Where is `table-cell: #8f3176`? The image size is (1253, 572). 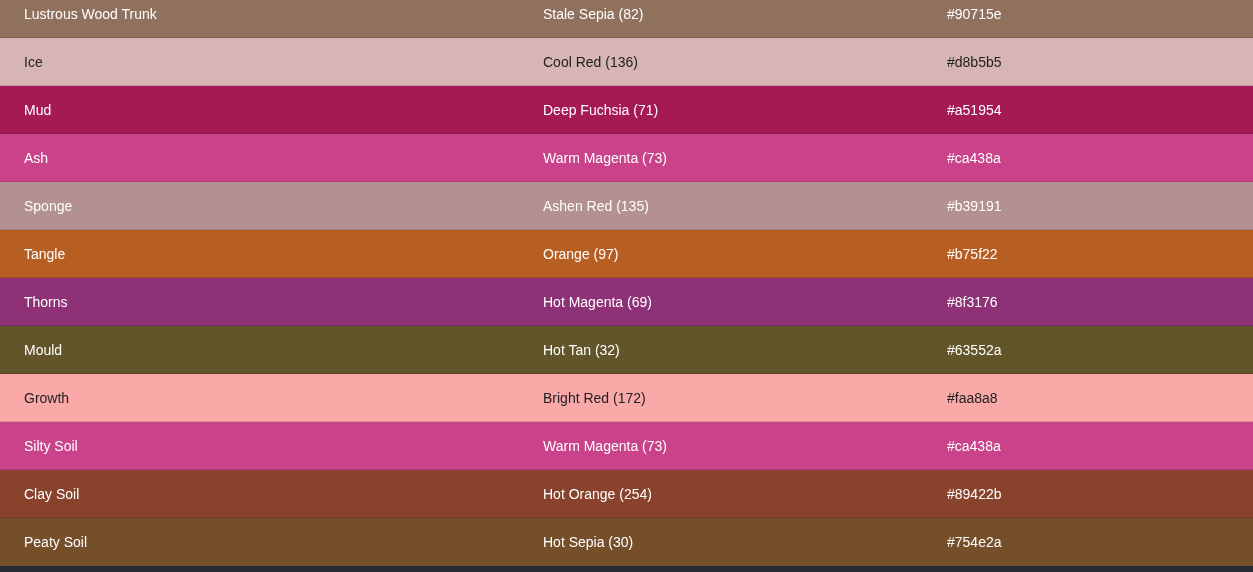 table-cell: #8f3176 is located at coordinates (972, 301).